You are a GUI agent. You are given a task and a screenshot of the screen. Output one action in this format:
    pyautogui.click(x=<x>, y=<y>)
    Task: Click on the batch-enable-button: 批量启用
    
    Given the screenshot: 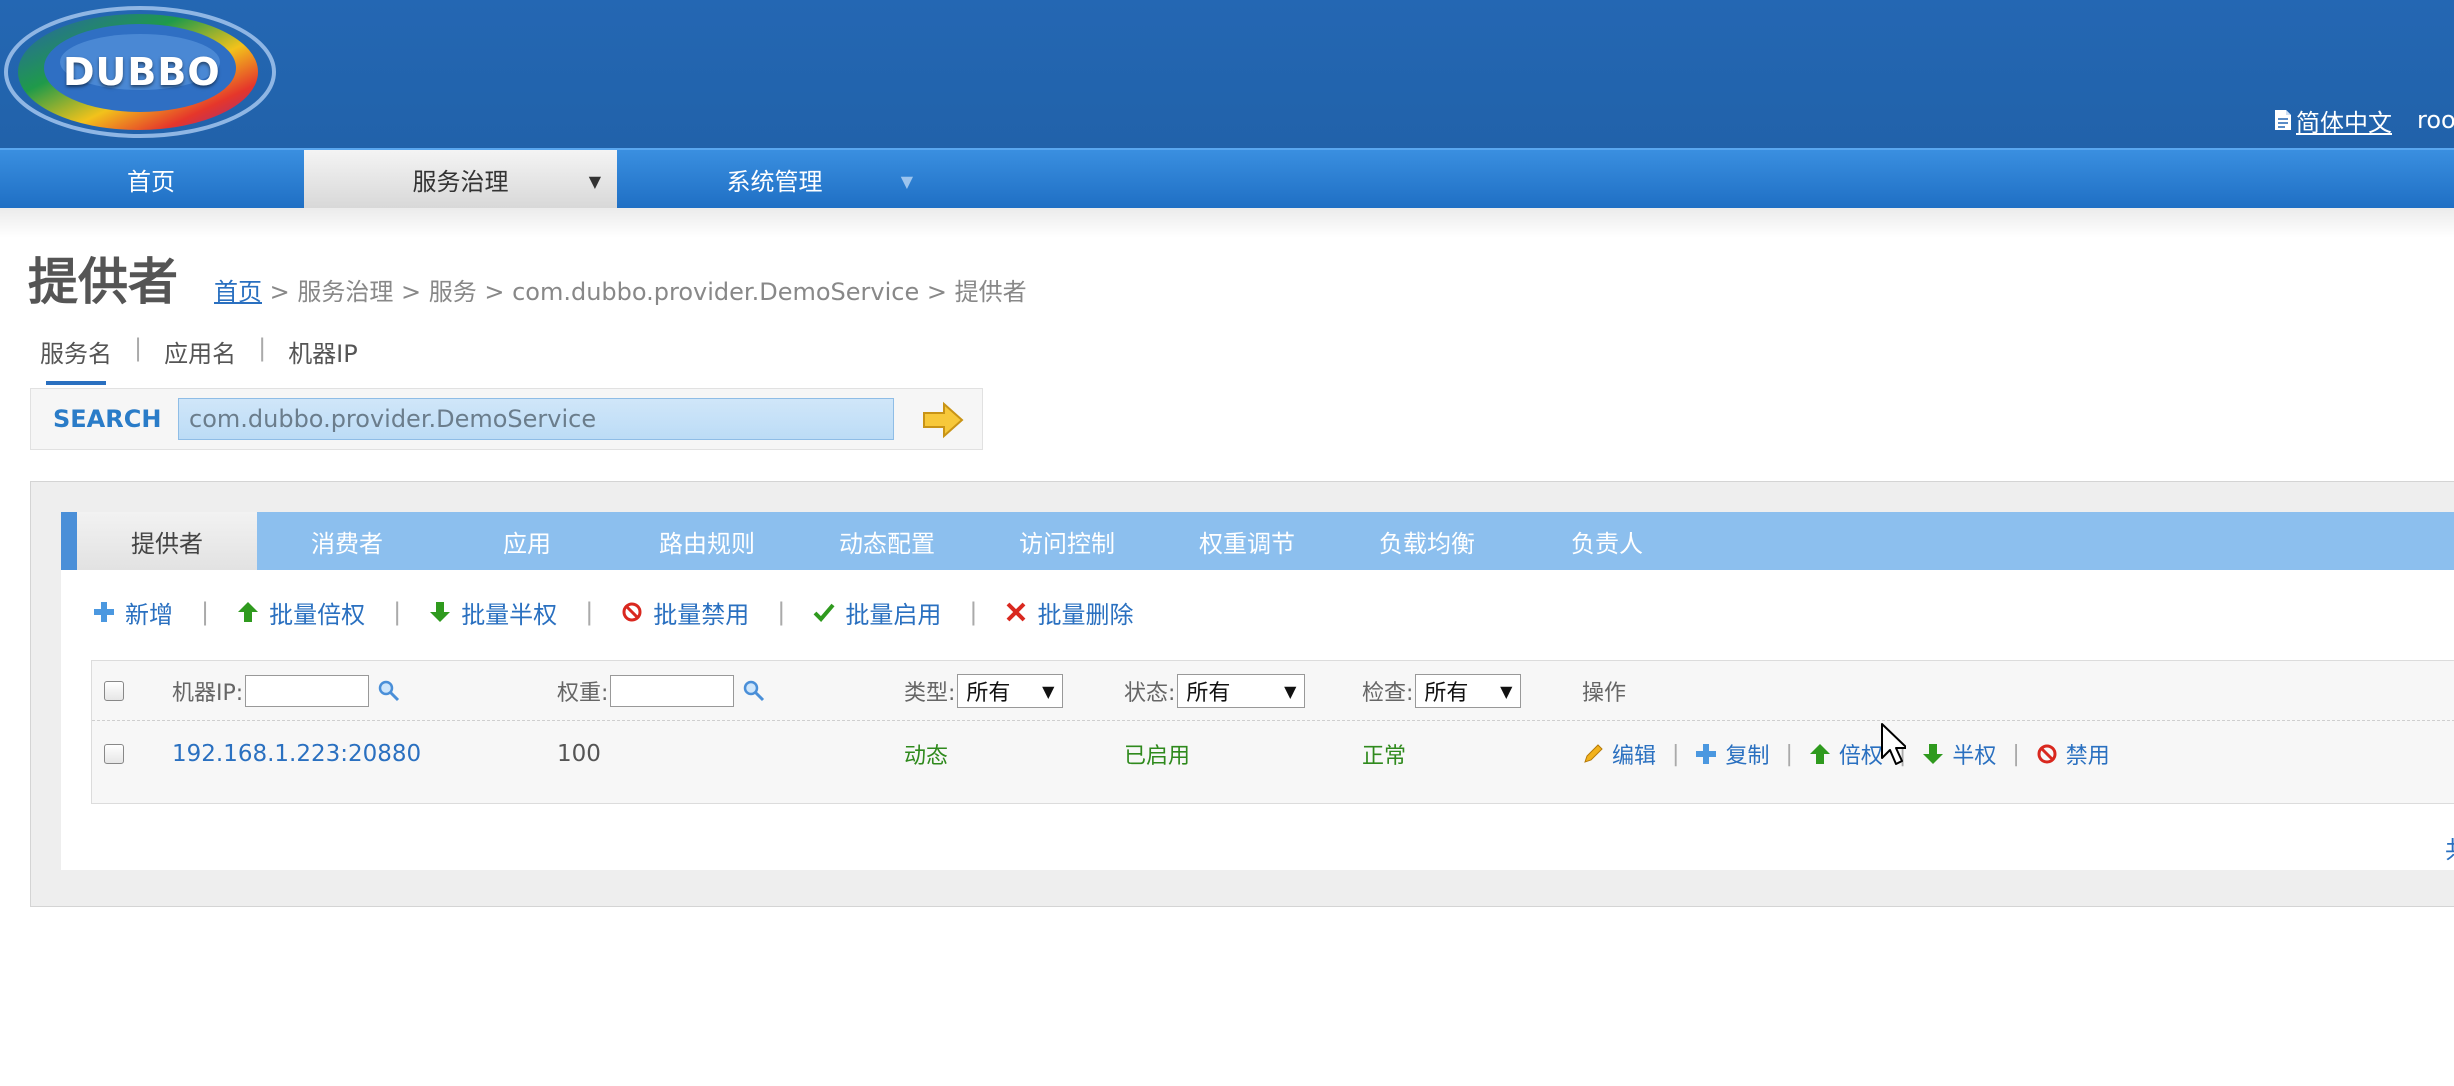 What is the action you would take?
    pyautogui.click(x=877, y=612)
    